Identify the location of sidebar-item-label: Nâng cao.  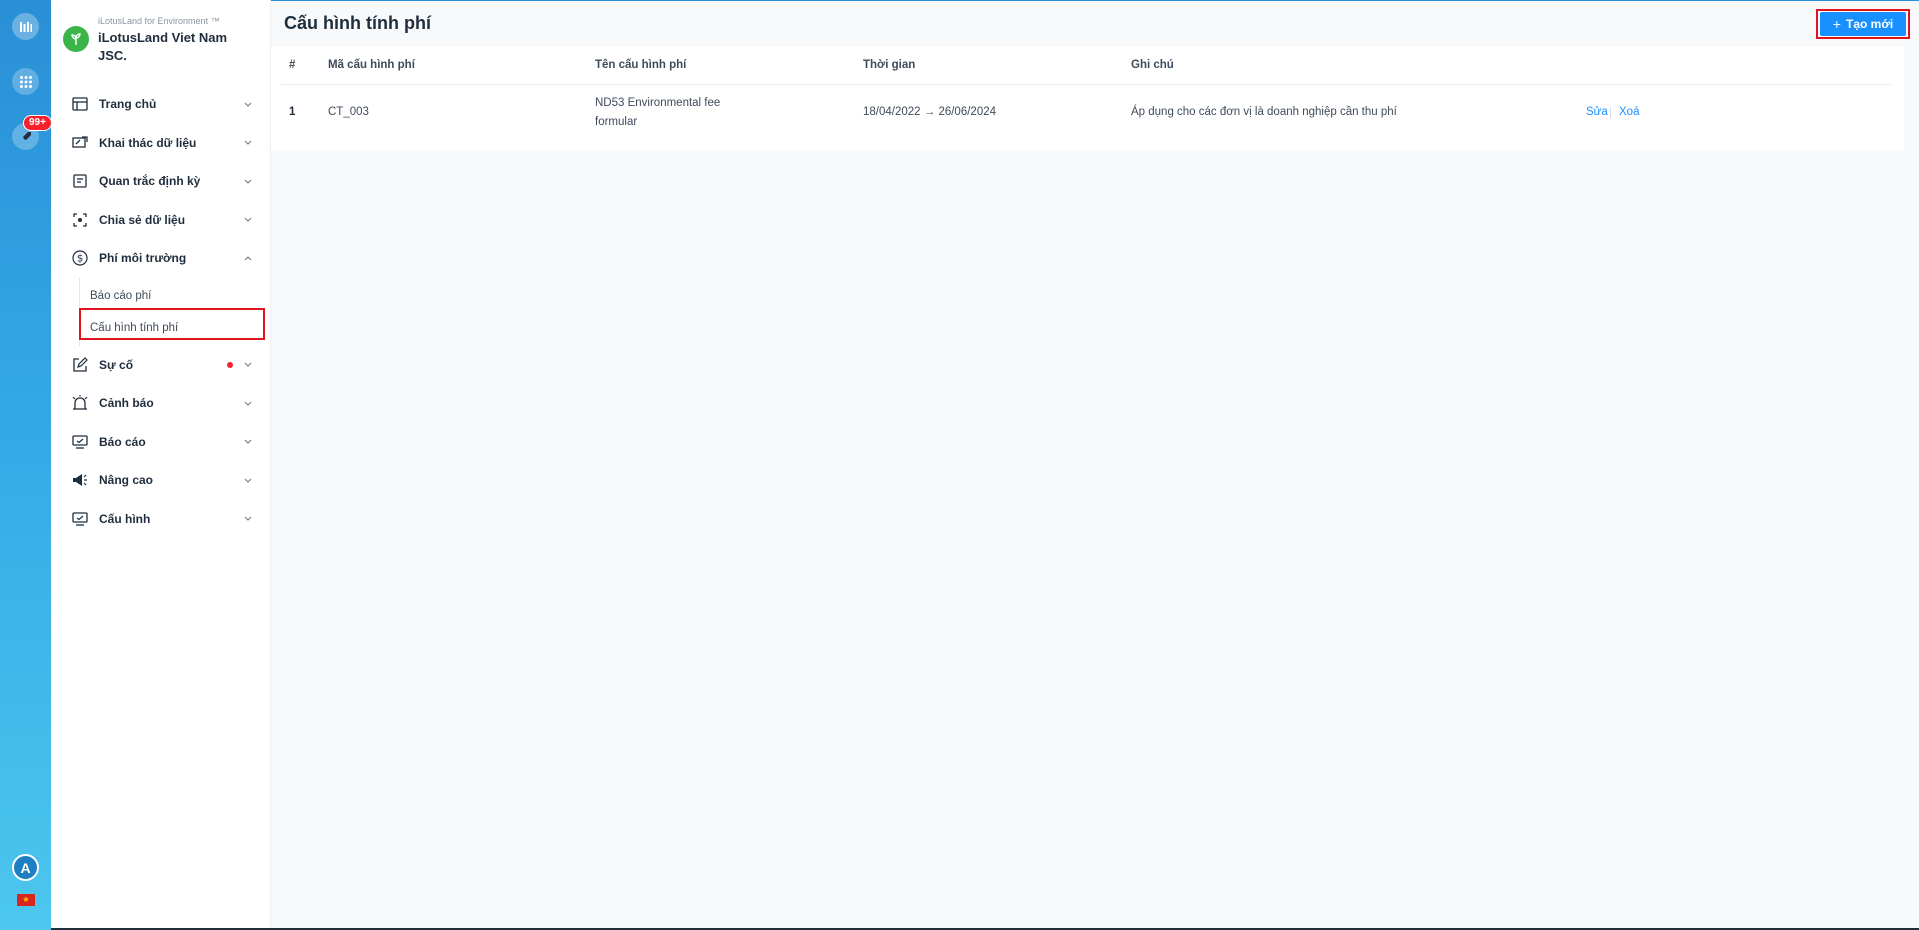
(126, 480).